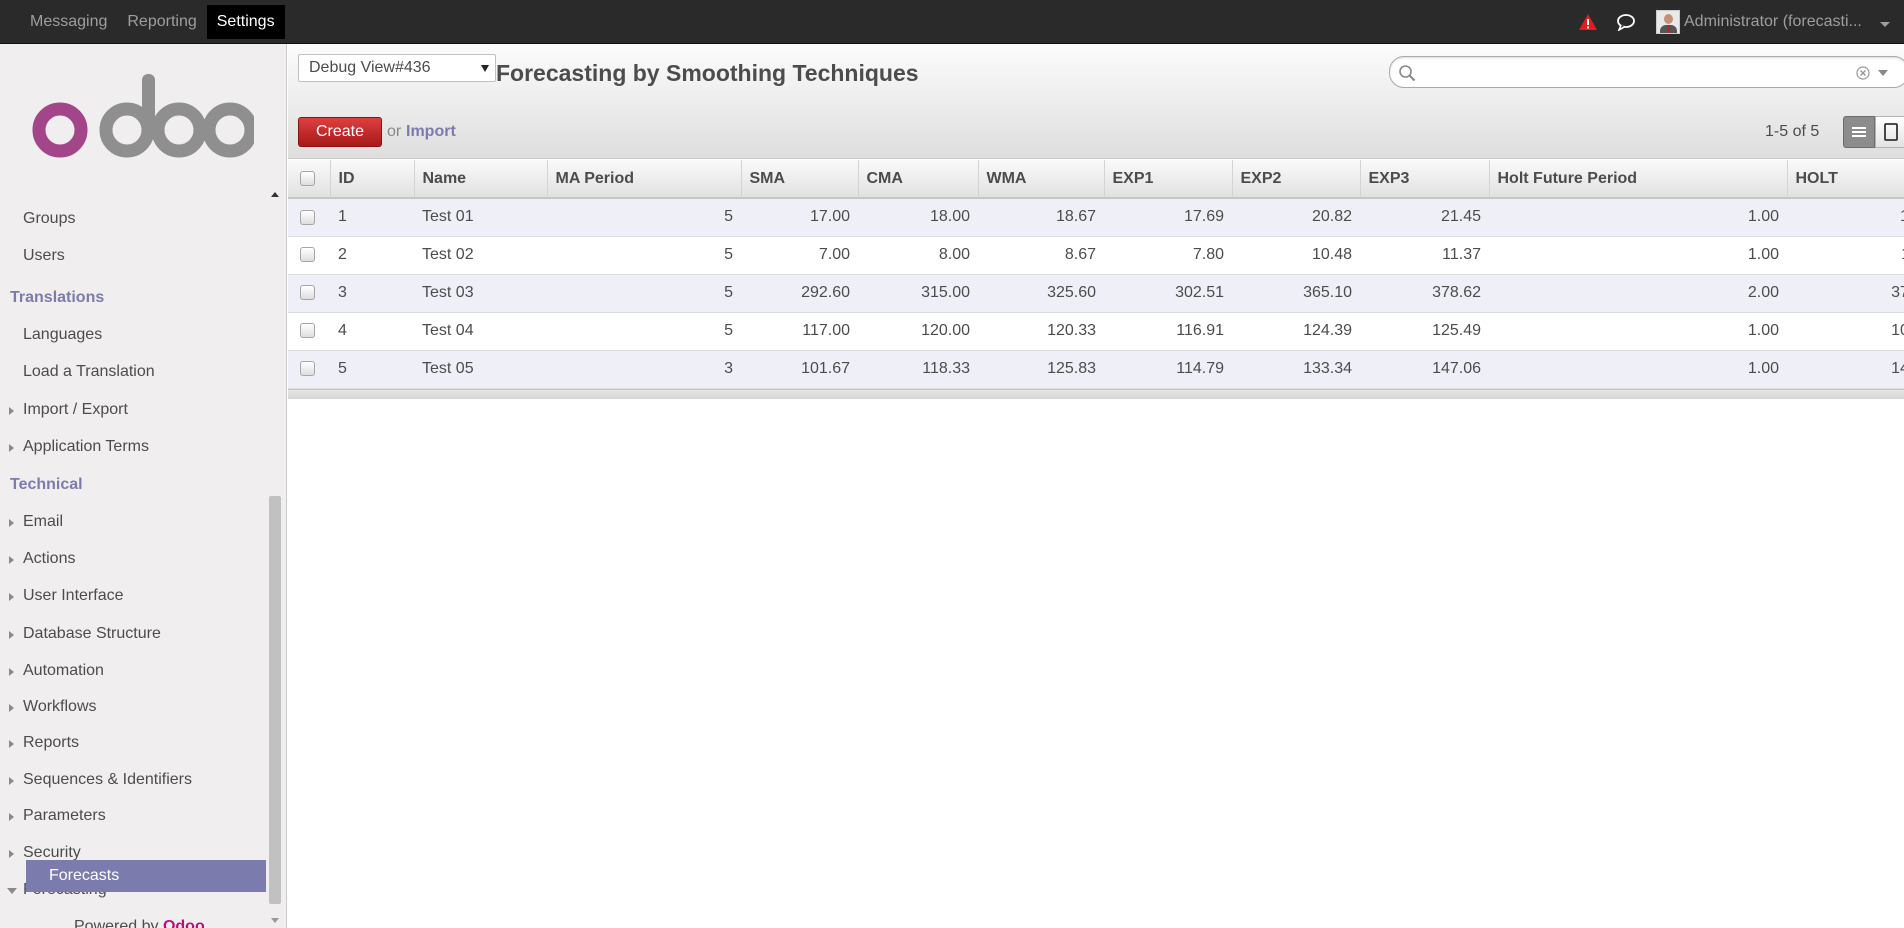  I want to click on cell-name: Test 02, so click(480, 255).